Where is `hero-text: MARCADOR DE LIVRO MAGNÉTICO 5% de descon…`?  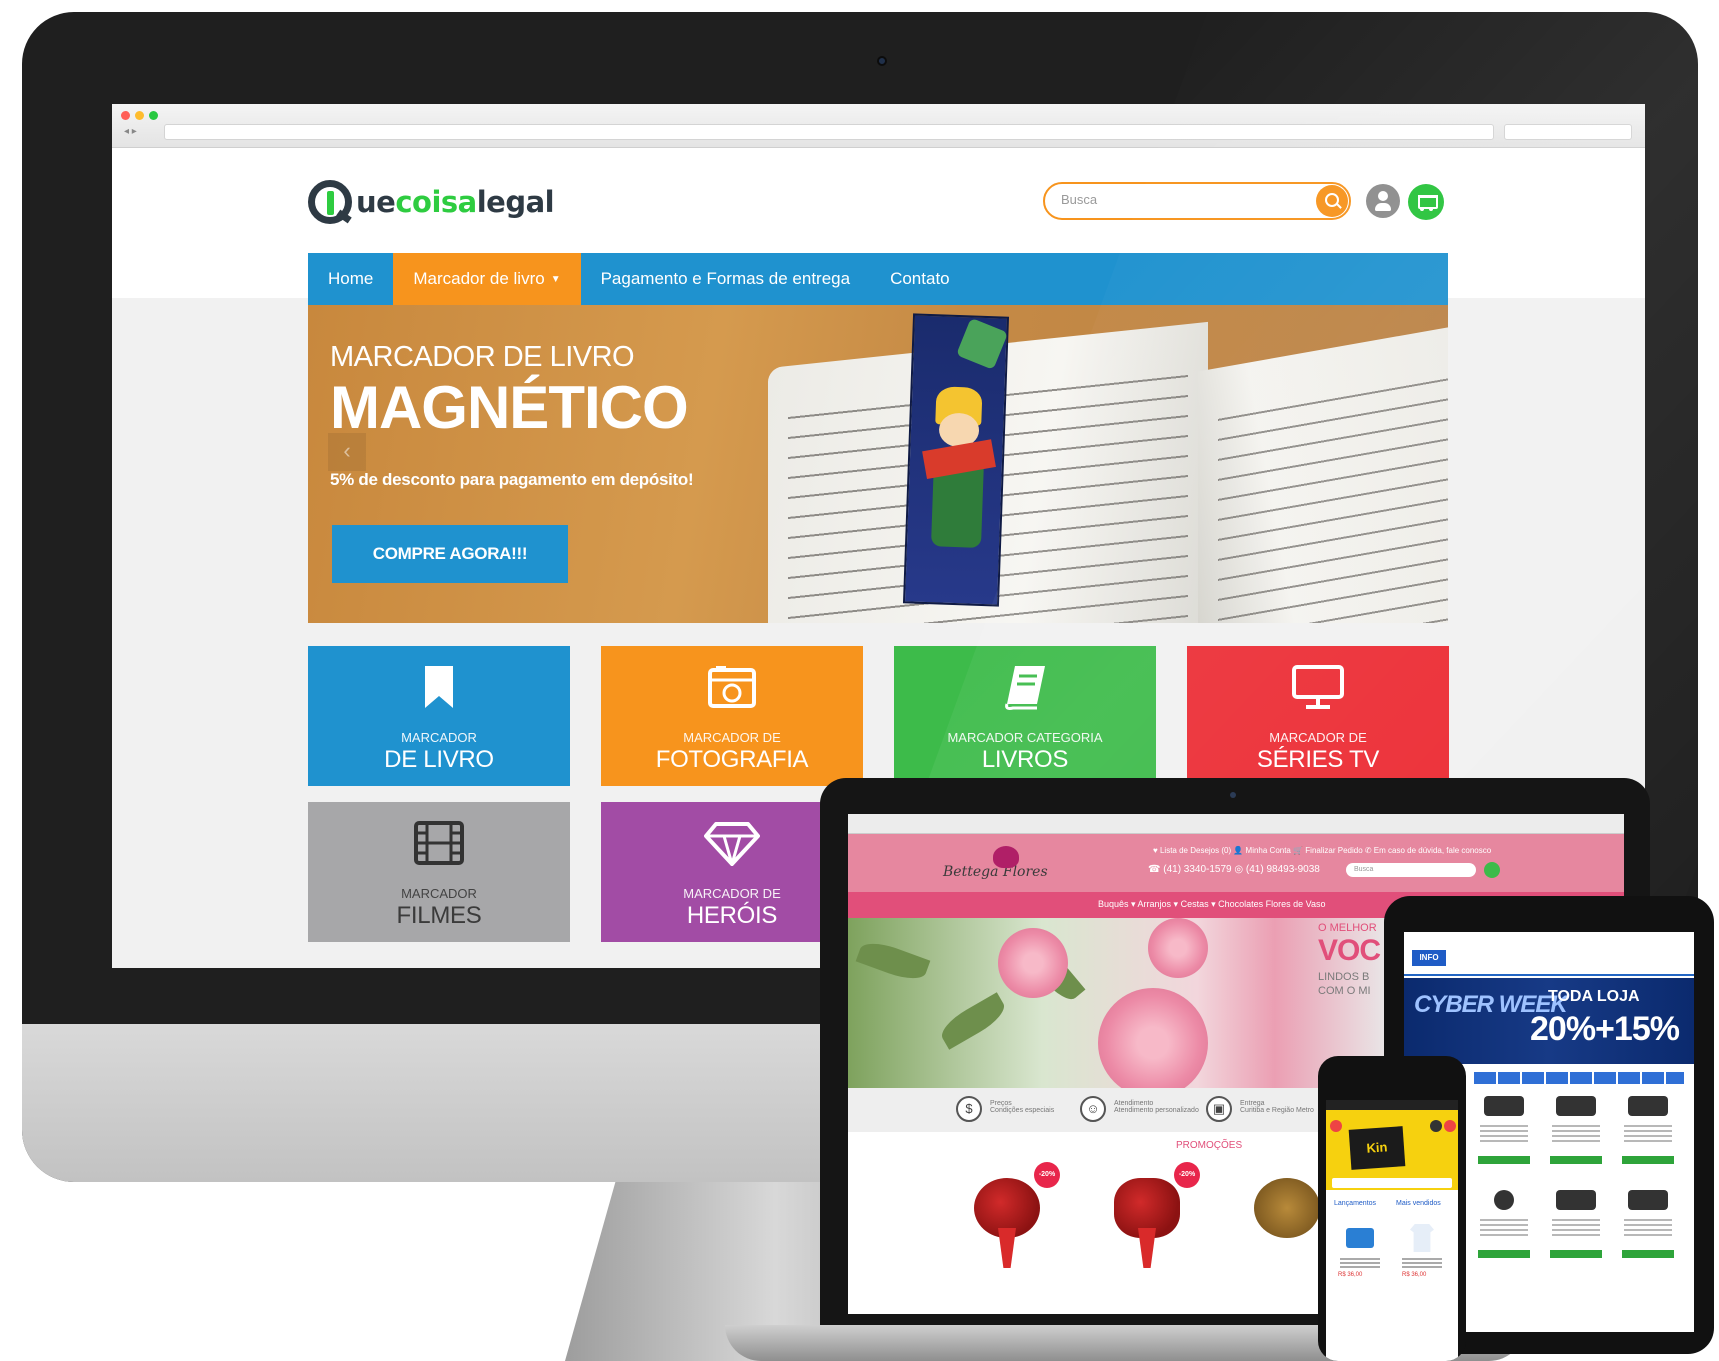 hero-text: MARCADOR DE LIVRO MAGNÉTICO 5% de descon… is located at coordinates (512, 415).